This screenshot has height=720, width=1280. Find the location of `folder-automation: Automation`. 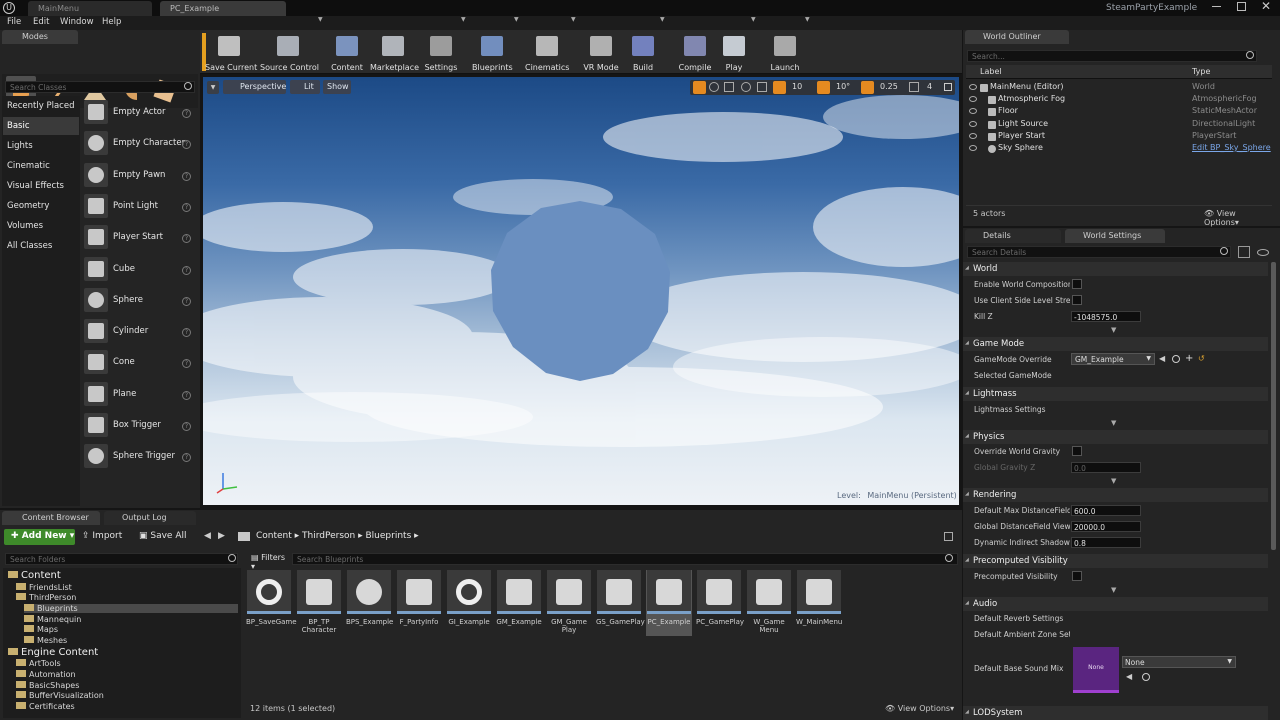

folder-automation: Automation is located at coordinates (46, 674).